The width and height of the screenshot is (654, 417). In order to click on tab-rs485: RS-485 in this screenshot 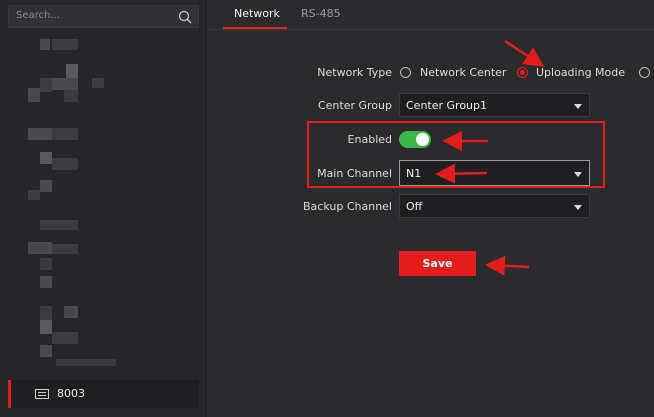, I will do `click(321, 13)`.